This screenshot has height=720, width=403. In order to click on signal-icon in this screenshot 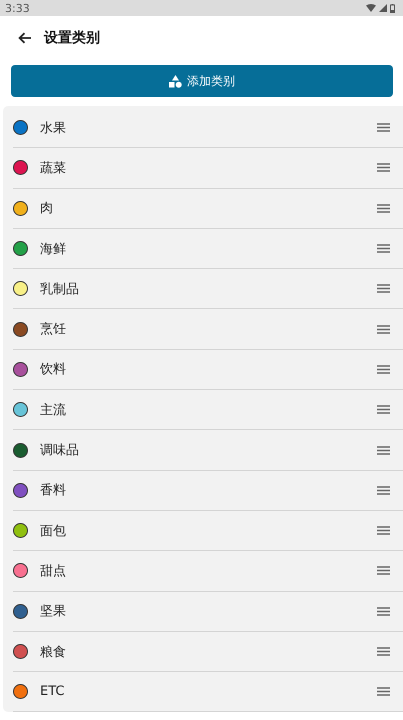, I will do `click(383, 8)`.